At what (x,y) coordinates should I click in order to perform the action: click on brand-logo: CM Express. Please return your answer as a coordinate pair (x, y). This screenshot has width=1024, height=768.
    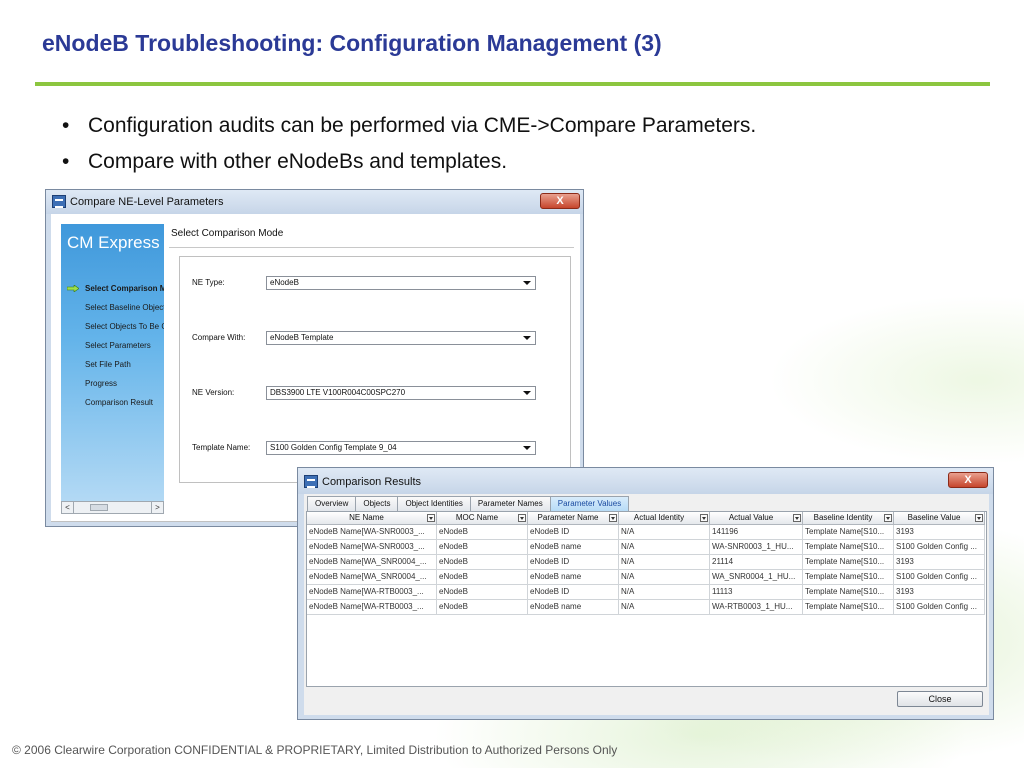
    Looking at the image, I should click on (113, 242).